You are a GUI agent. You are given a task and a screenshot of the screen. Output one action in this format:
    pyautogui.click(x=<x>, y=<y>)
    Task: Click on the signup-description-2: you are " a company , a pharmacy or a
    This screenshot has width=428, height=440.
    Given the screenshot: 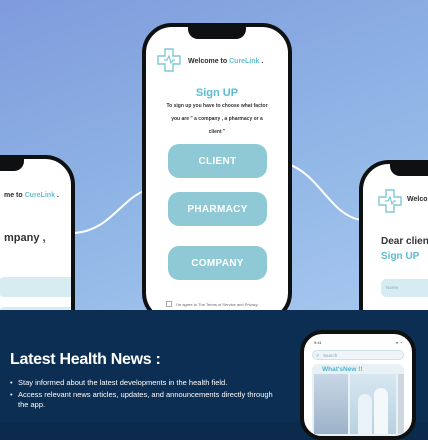 What is the action you would take?
    pyautogui.click(x=217, y=119)
    